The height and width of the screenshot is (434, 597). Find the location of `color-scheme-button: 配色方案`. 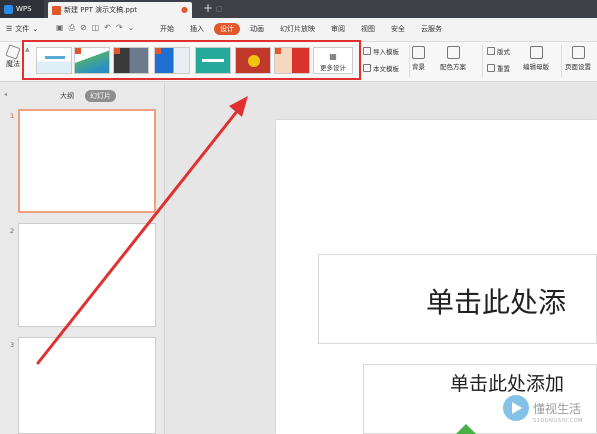

color-scheme-button: 配色方案 is located at coordinates (453, 58).